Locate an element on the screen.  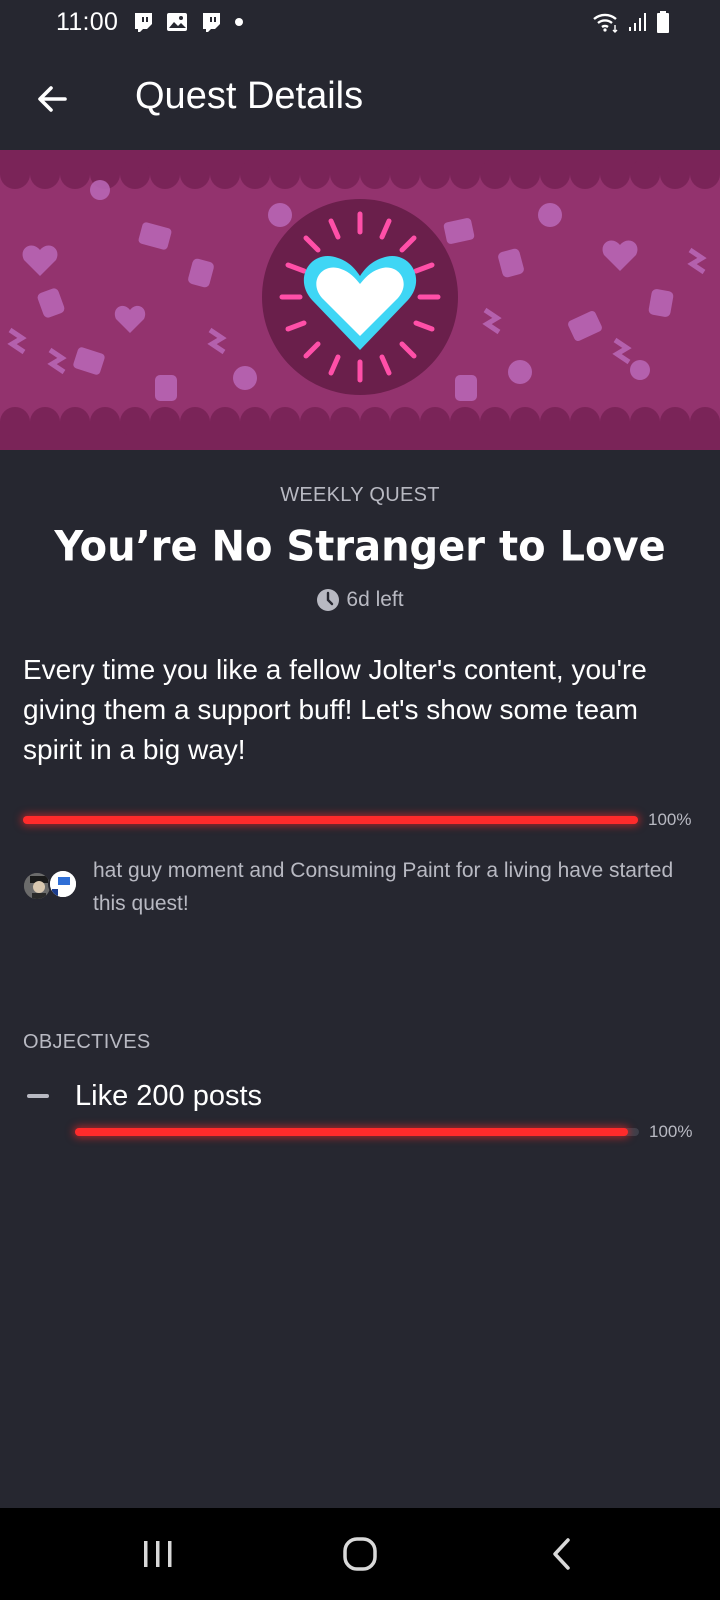
status-time: 11:00 is located at coordinates (87, 22).